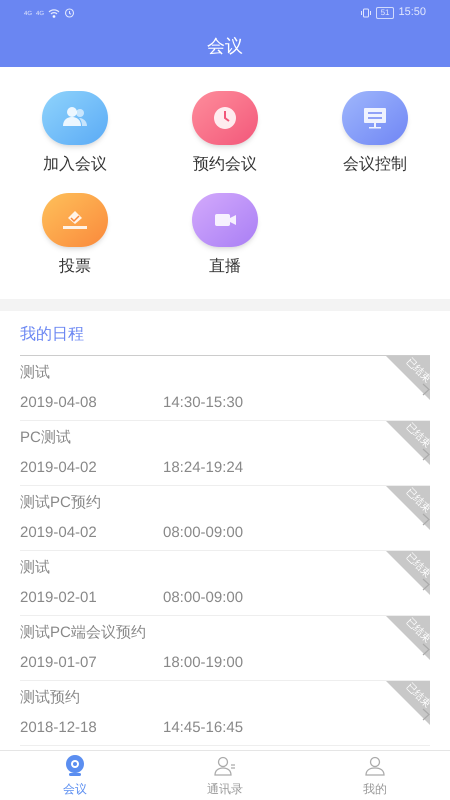  Describe the element at coordinates (366, 13) in the screenshot. I see `vibrate-icon` at that location.